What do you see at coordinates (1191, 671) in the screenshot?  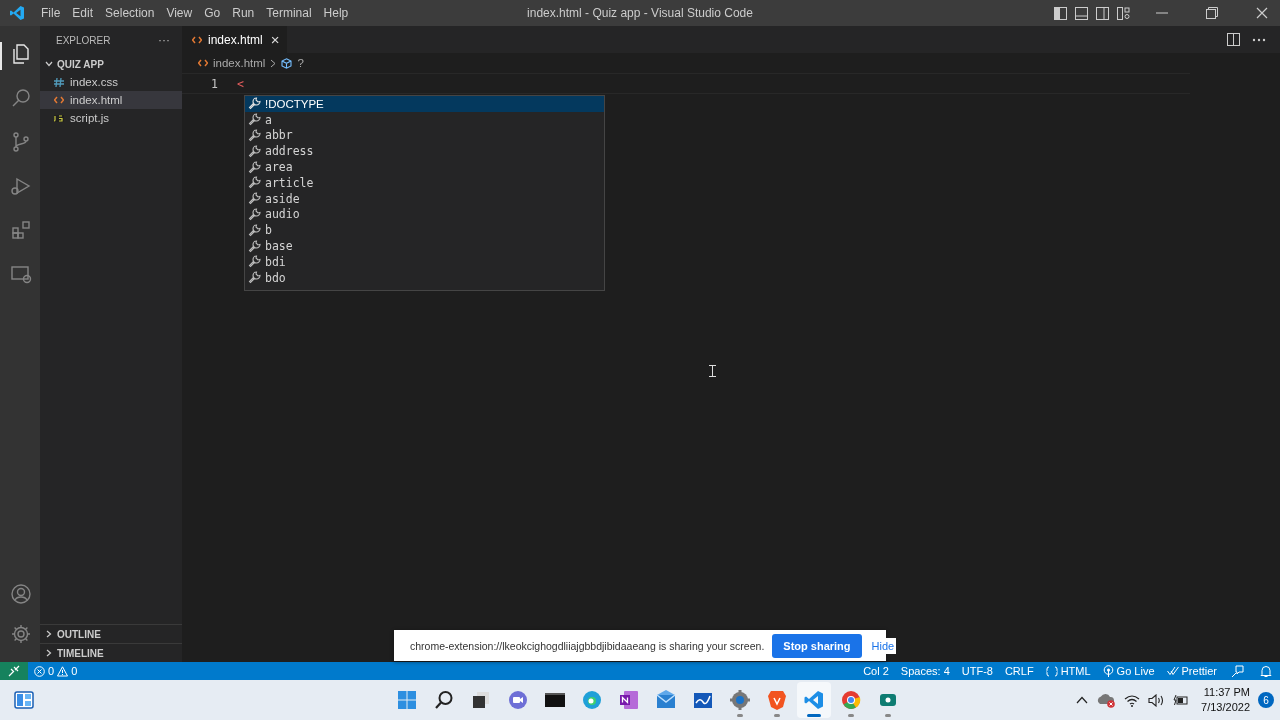 I see `status-item: Prettier` at bounding box center [1191, 671].